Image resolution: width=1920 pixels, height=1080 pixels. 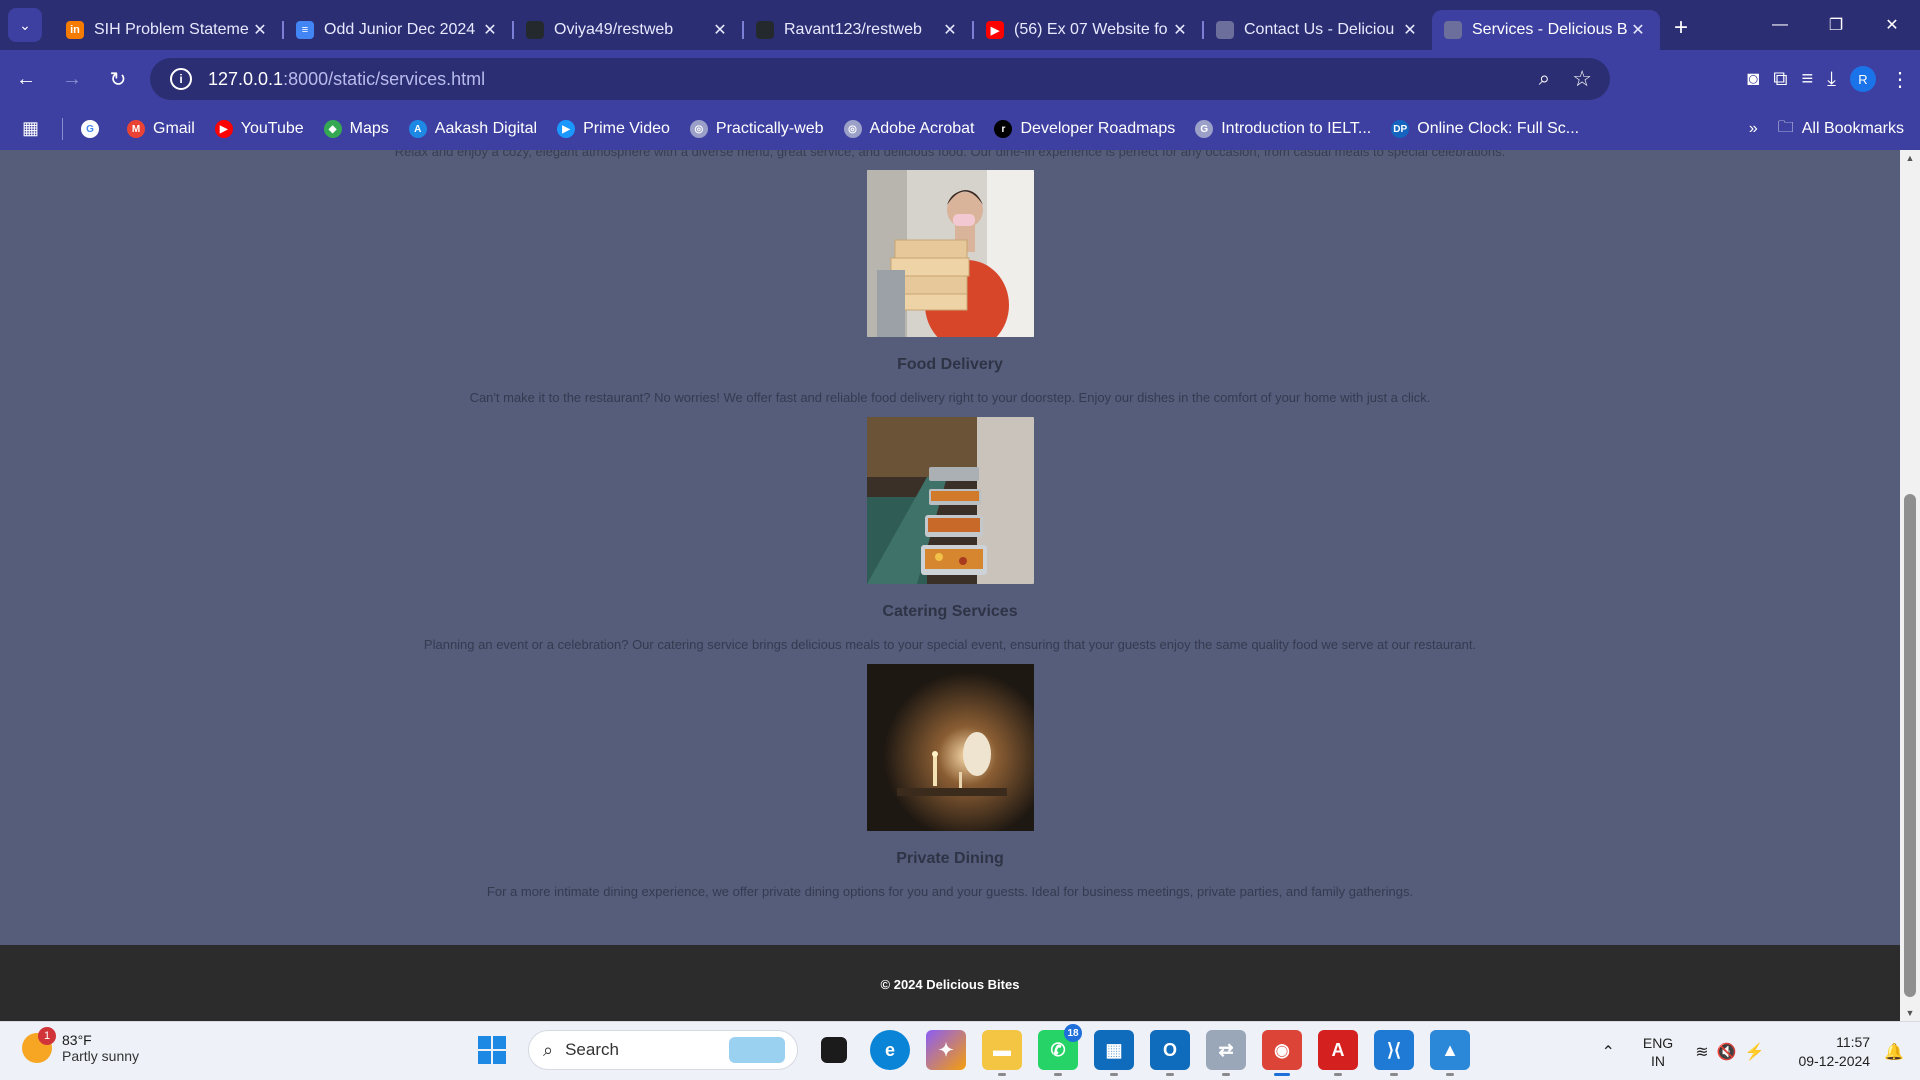 What do you see at coordinates (1900, 79) in the screenshot?
I see `menu-icon: ⋮` at bounding box center [1900, 79].